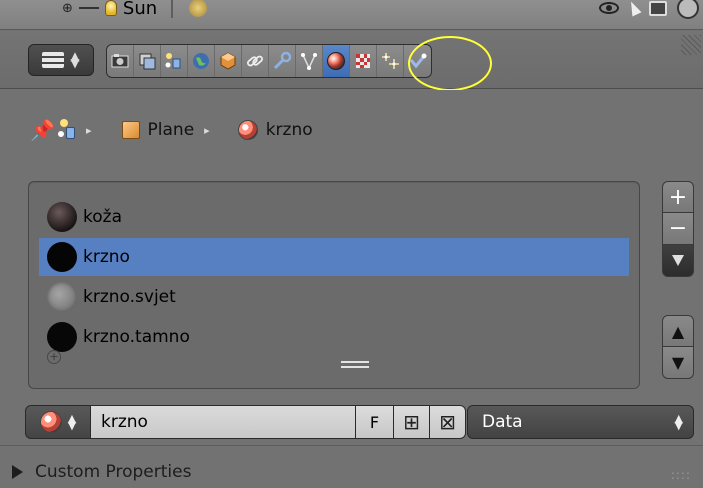 This screenshot has height=488, width=703. I want to click on render-layers-icon, so click(147, 61).